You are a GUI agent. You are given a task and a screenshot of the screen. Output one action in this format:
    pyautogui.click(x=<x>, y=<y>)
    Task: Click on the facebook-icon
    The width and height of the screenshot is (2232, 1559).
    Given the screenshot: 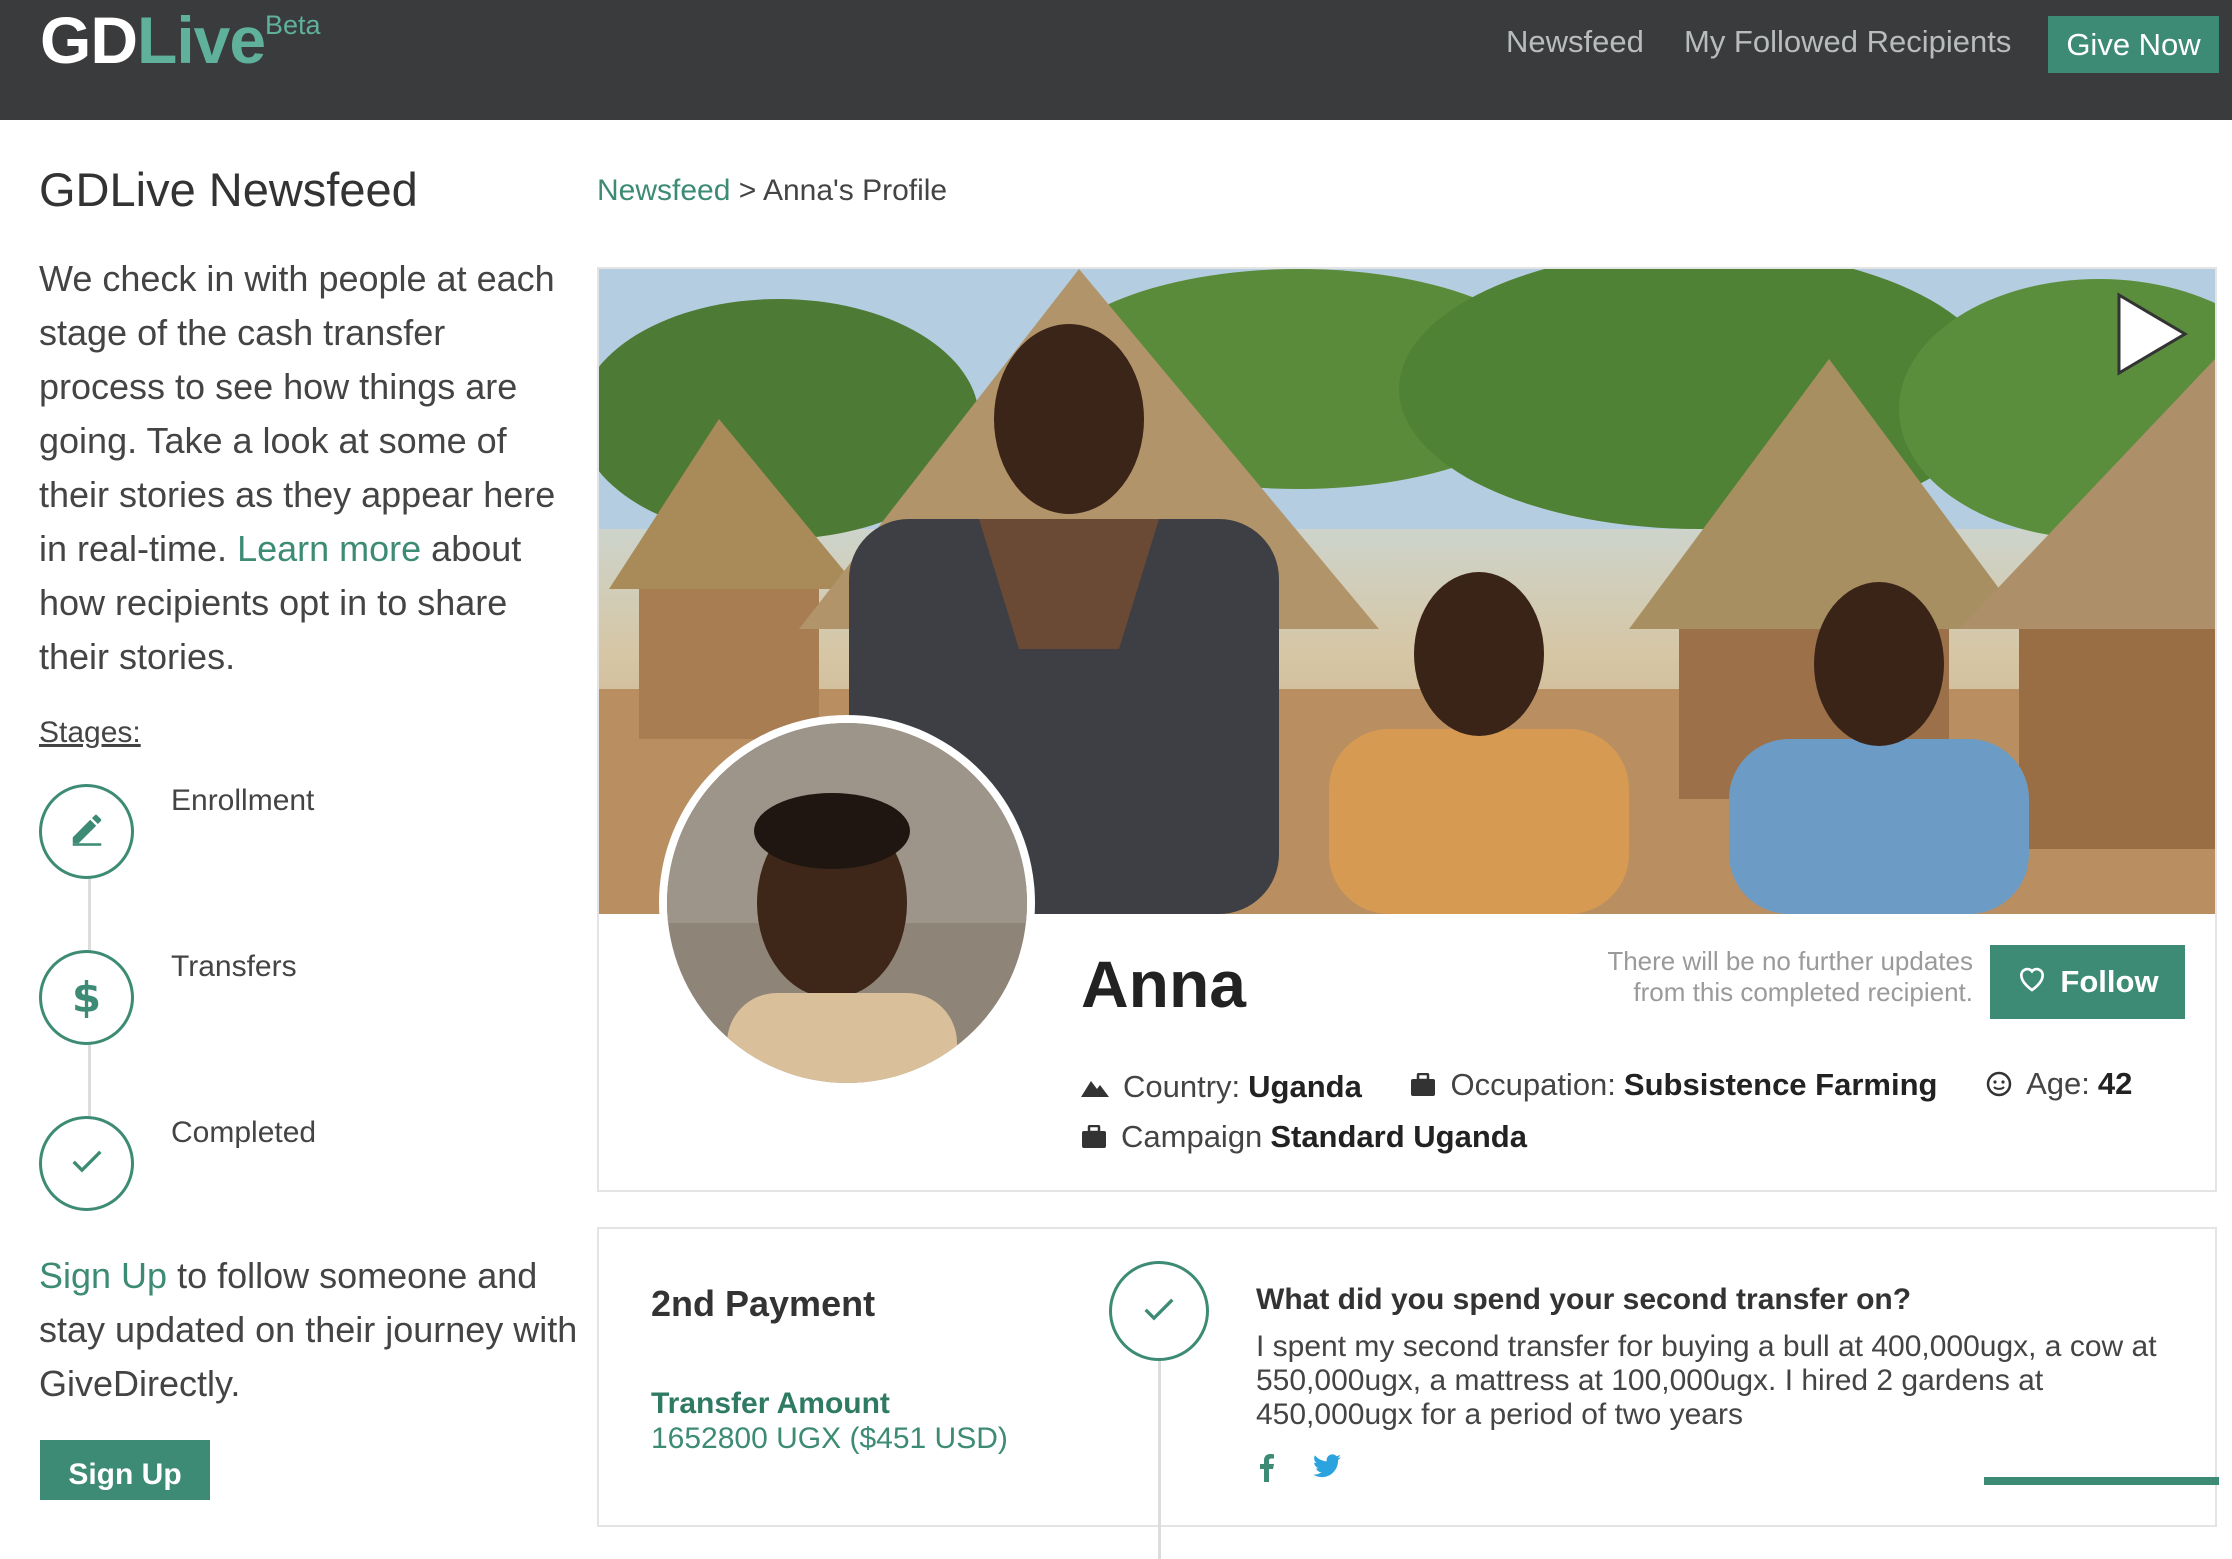 What is the action you would take?
    pyautogui.click(x=1267, y=1470)
    